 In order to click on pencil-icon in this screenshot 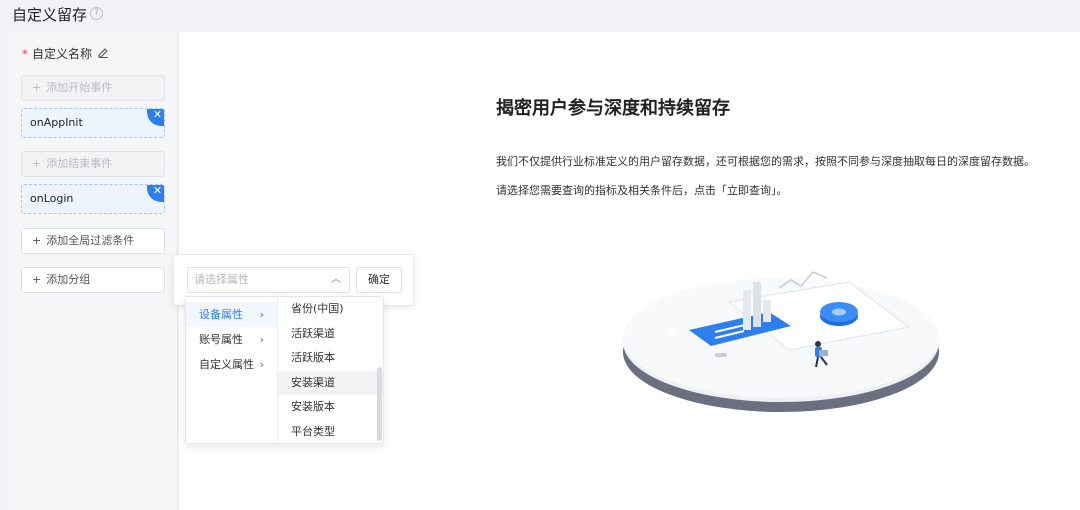, I will do `click(103, 54)`.